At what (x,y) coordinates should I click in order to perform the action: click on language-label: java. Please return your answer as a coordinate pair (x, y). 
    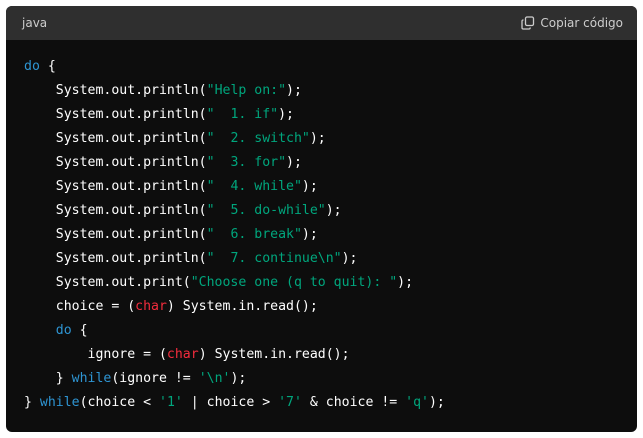
    Looking at the image, I should click on (35, 23).